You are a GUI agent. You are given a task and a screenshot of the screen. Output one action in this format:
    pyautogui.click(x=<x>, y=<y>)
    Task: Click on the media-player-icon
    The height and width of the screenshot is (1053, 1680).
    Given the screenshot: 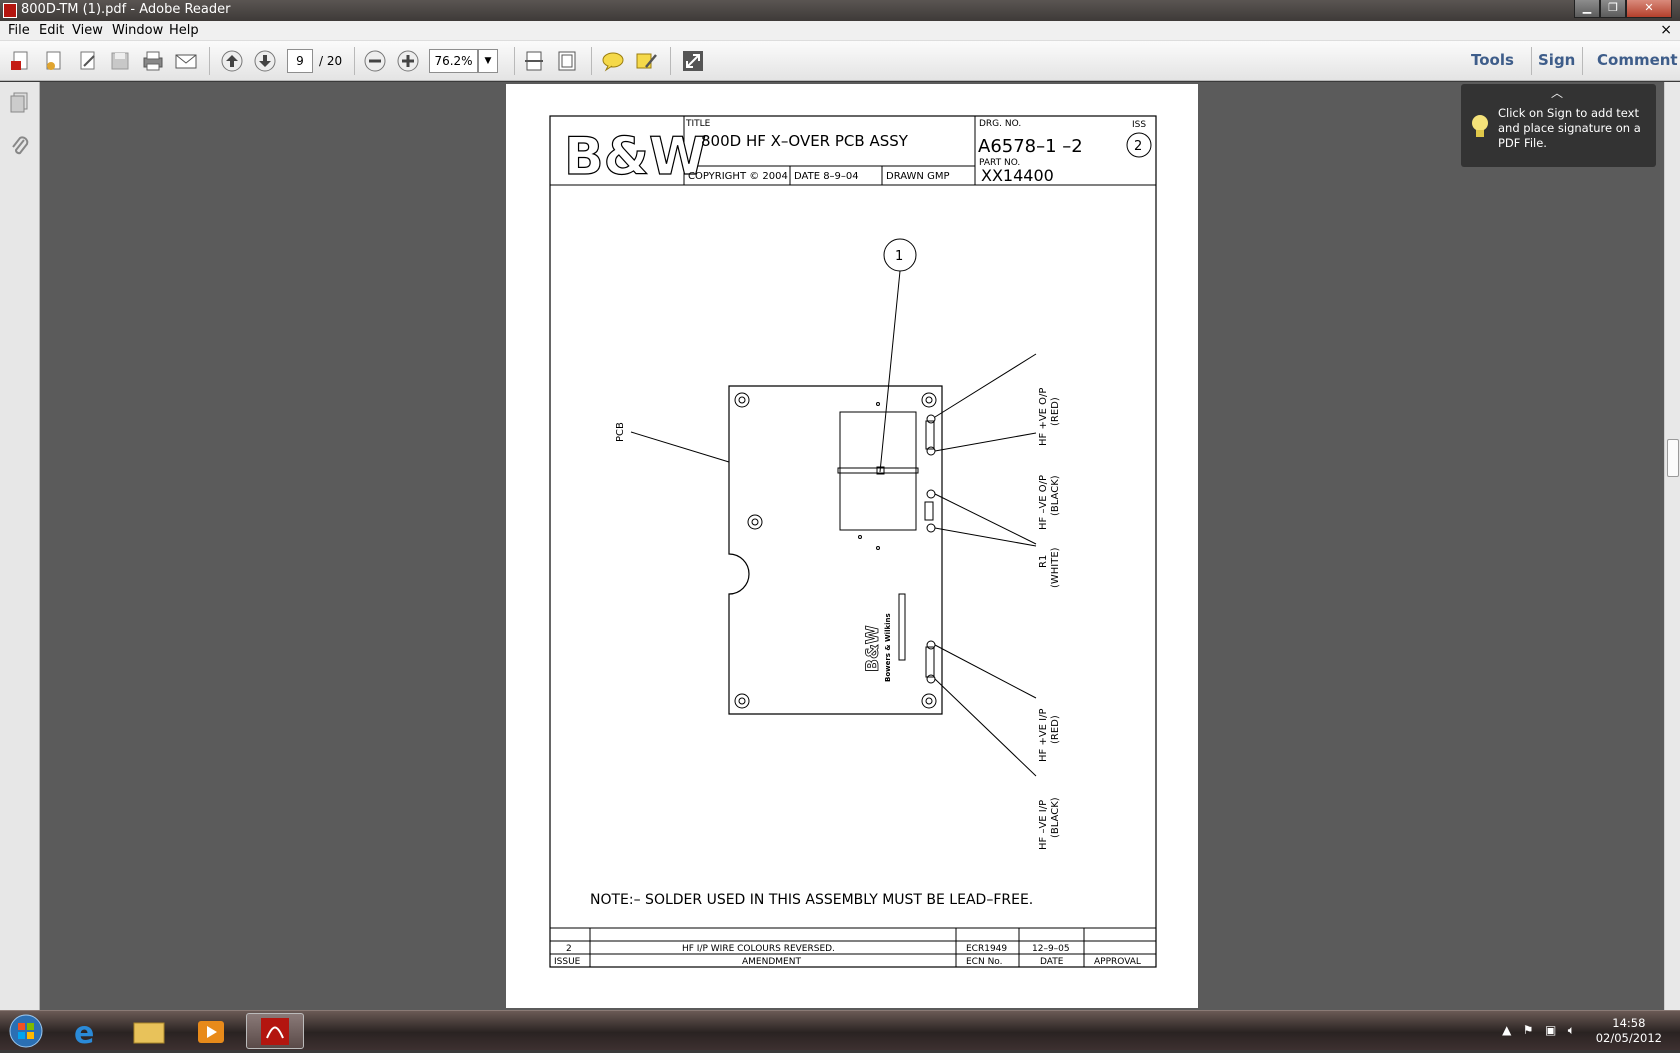 What is the action you would take?
    pyautogui.click(x=211, y=1032)
    